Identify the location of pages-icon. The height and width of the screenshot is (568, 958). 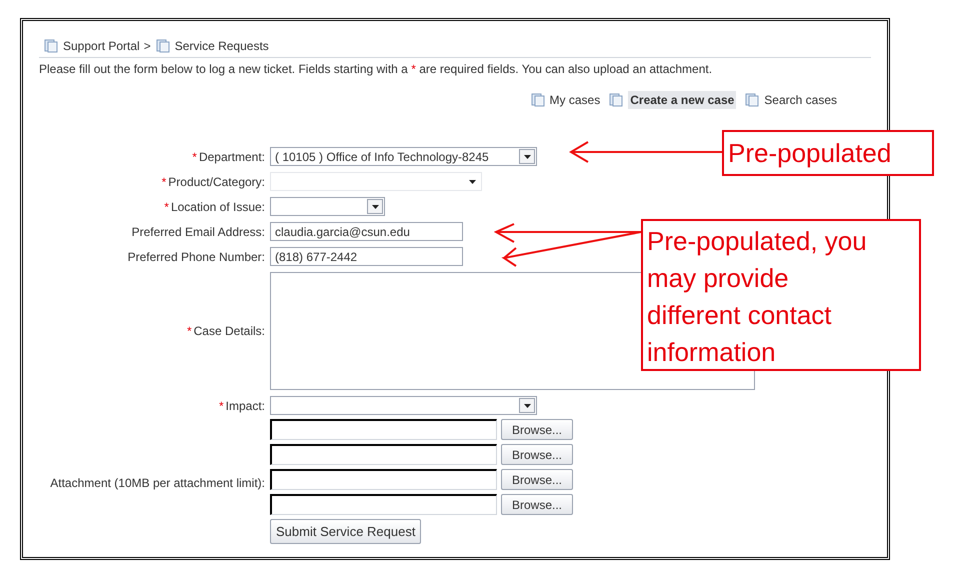
(538, 100).